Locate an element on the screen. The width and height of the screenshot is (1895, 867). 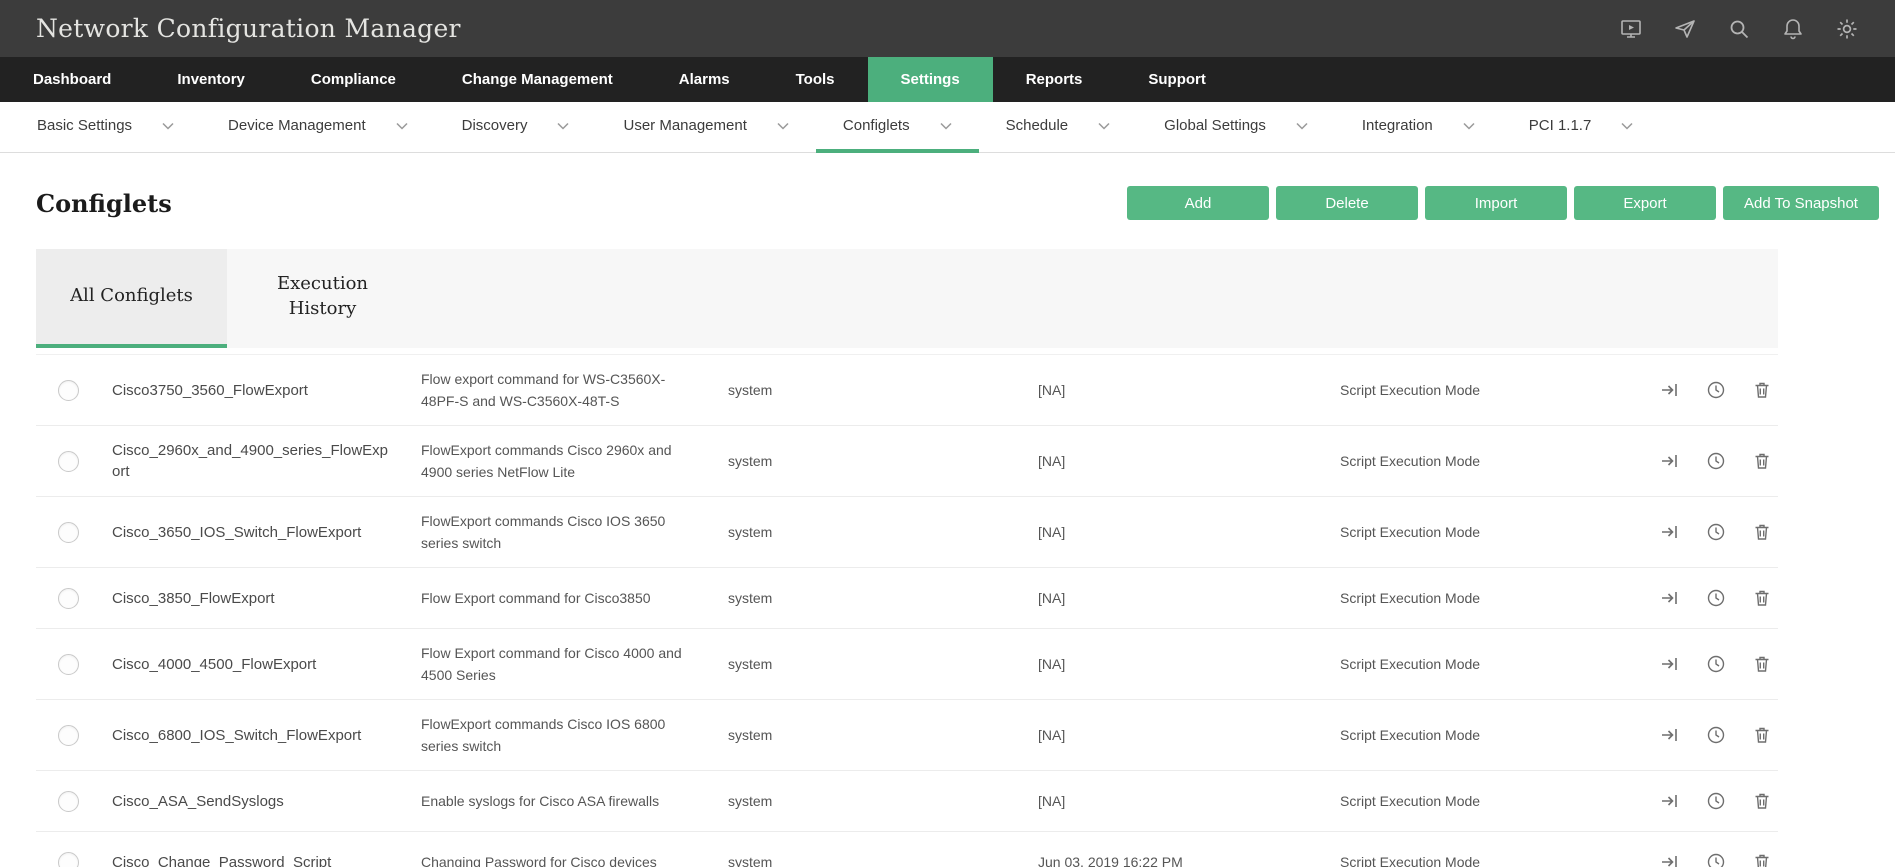
add-button: Add is located at coordinates (1198, 203).